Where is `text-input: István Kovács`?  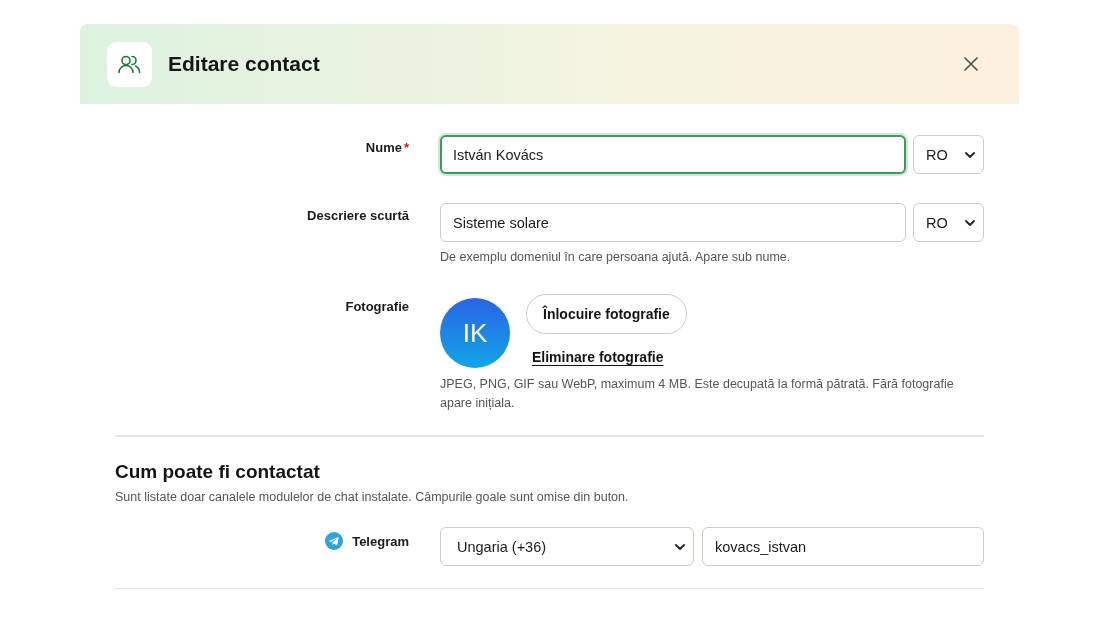
text-input: István Kovács is located at coordinates (673, 154).